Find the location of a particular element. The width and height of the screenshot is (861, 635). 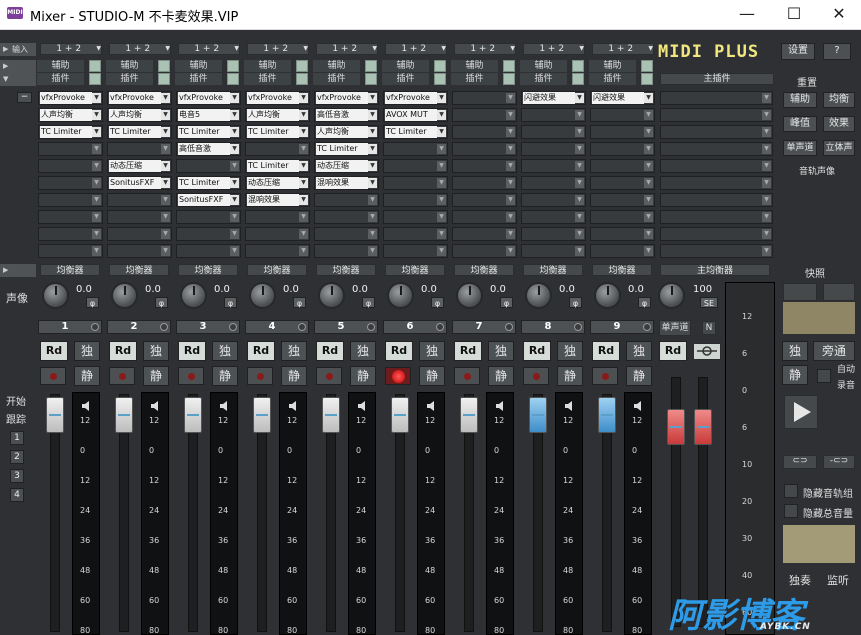

play-button is located at coordinates (801, 412).